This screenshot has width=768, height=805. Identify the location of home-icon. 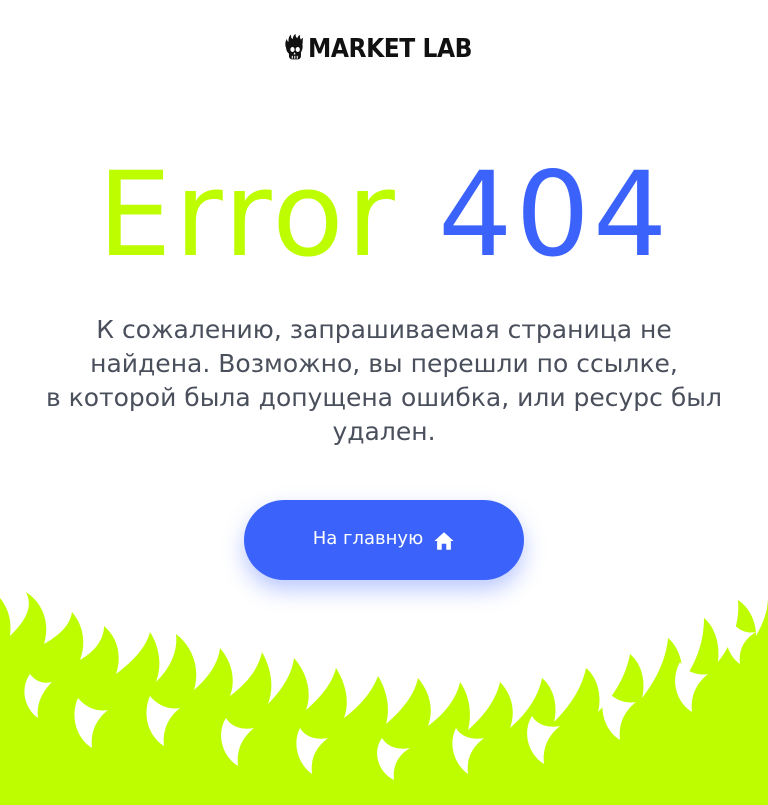
(444, 541).